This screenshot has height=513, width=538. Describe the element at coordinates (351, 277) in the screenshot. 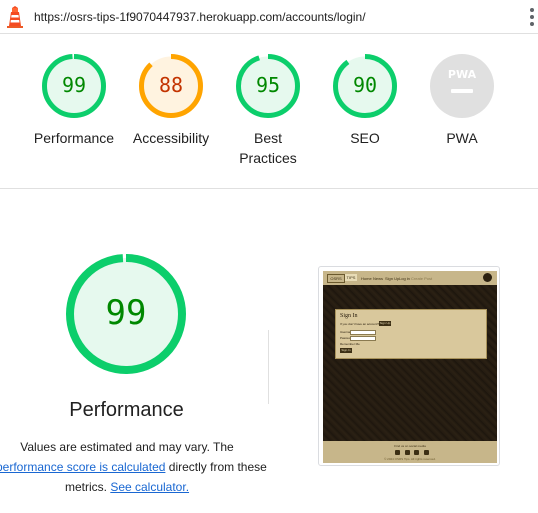

I see `screenshot-tips-badge: TIPS` at that location.